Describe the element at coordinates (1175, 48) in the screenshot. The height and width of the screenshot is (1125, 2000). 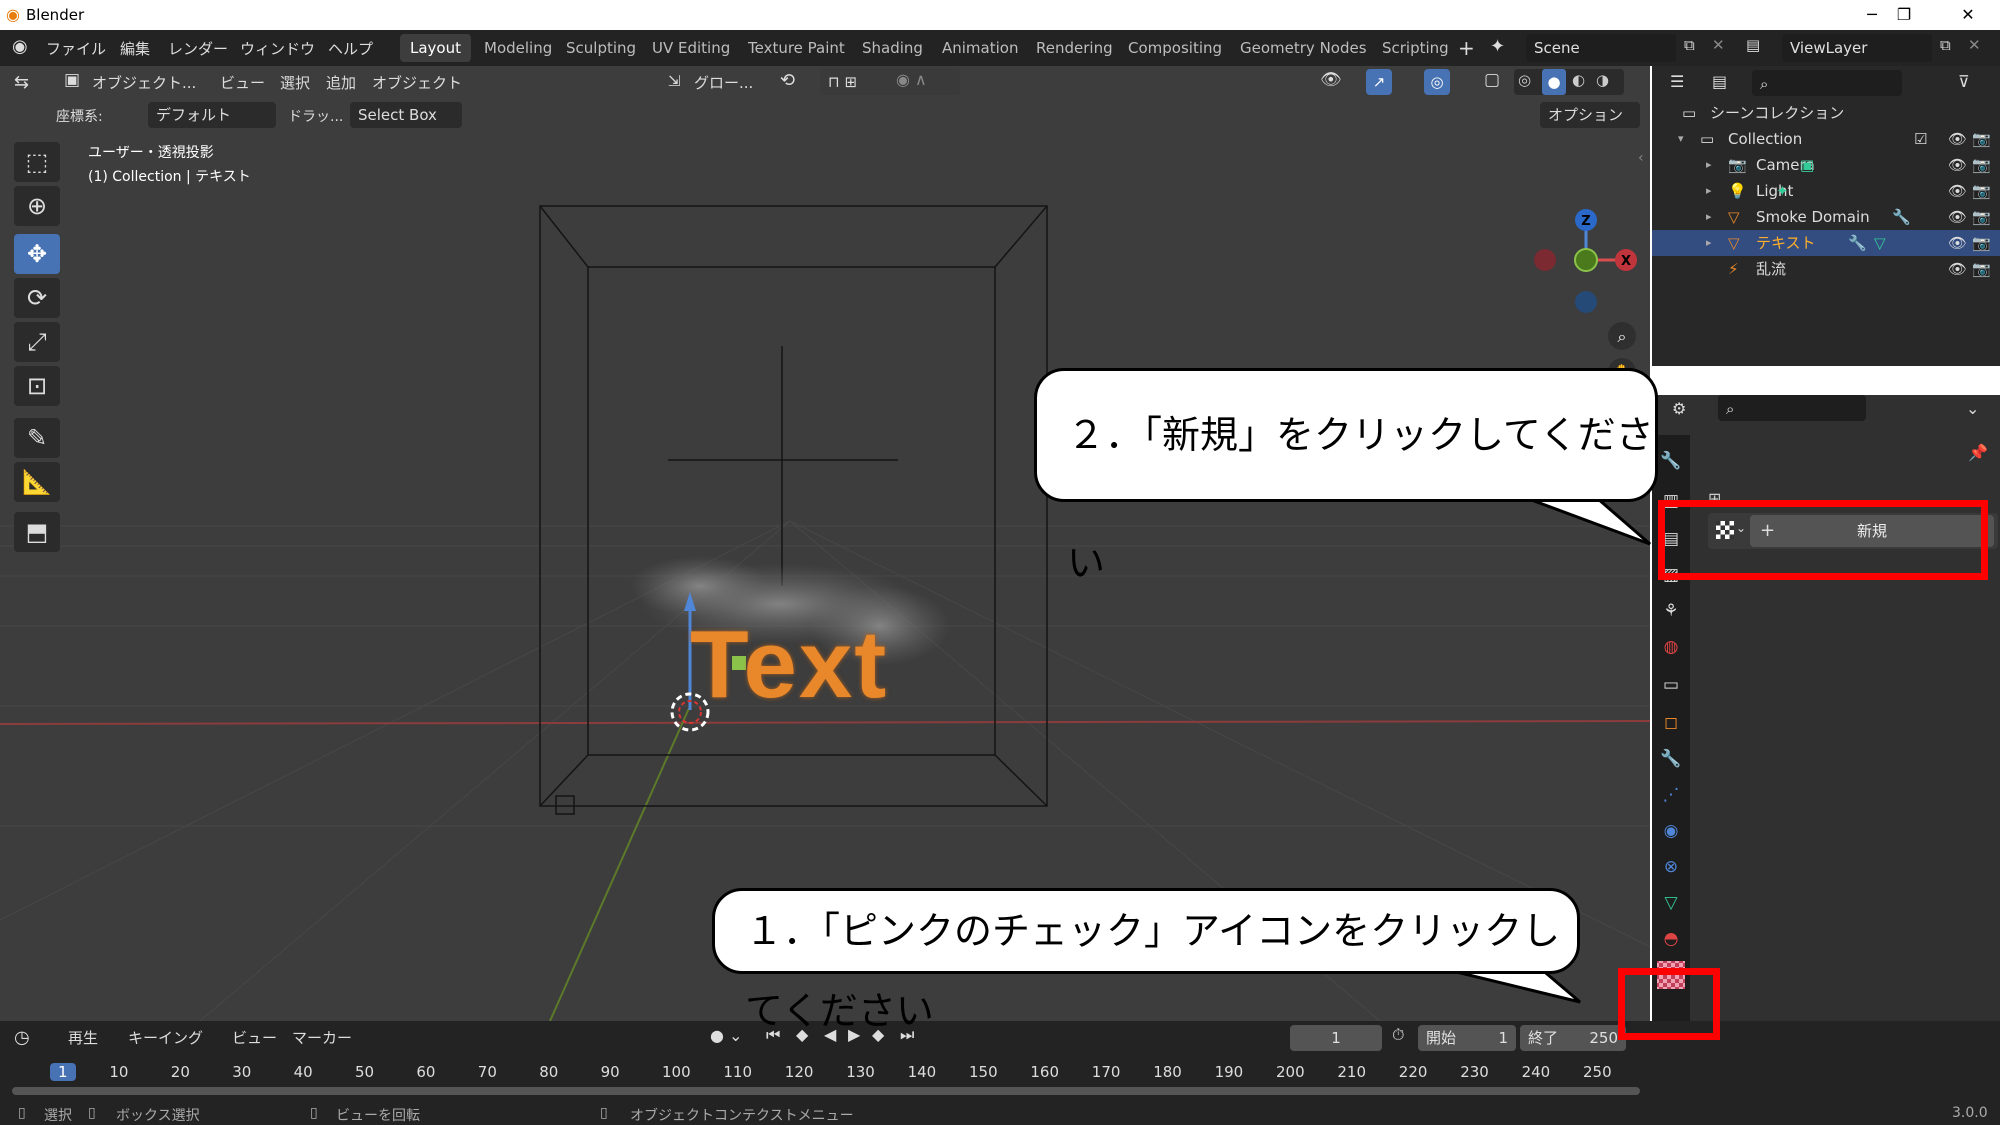
I see `workspace-tab-compositing: Compositing` at that location.